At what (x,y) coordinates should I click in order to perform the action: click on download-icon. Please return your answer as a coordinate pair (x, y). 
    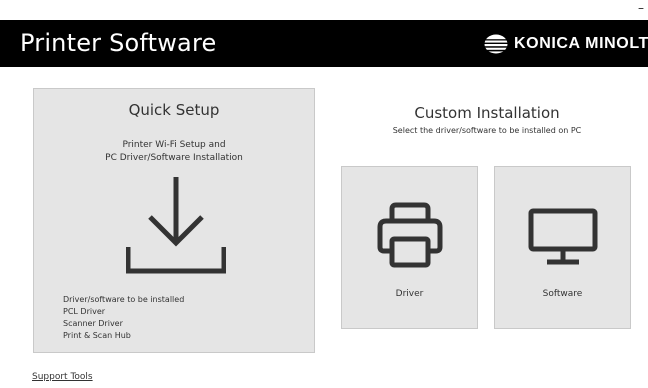
    Looking at the image, I should click on (176, 225).